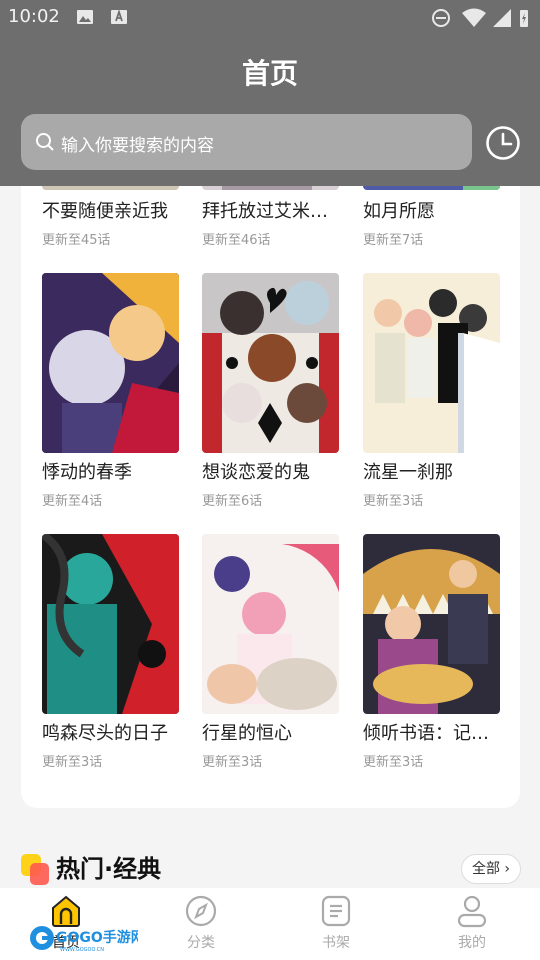  Describe the element at coordinates (474, 17) in the screenshot. I see `wifi-icon` at that location.